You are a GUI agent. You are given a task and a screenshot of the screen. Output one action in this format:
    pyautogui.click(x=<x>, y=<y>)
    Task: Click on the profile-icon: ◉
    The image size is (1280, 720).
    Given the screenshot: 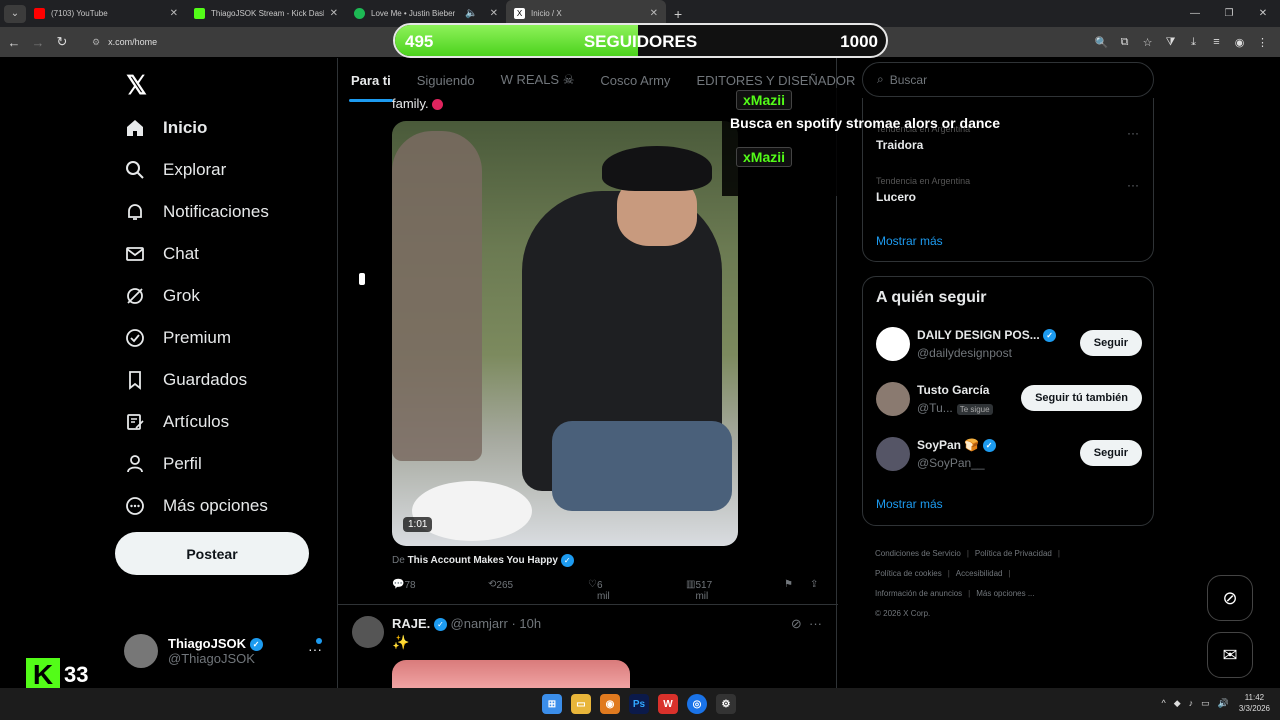 What is the action you would take?
    pyautogui.click(x=1239, y=42)
    